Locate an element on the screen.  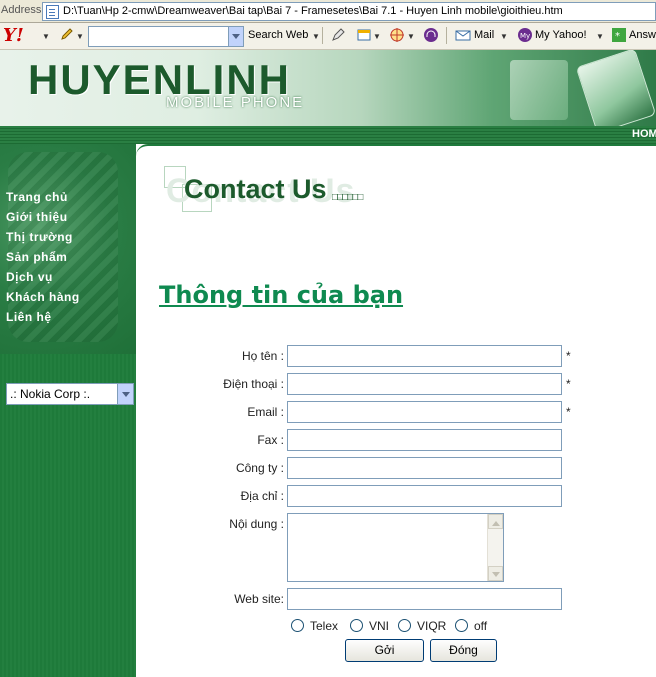
name-field is located at coordinates (424, 356).